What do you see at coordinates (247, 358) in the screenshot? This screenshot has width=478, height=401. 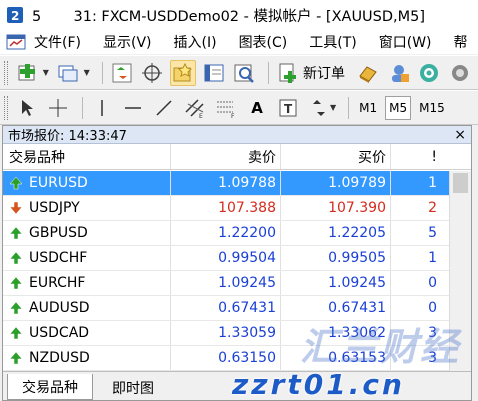 I see `bid-price: 0.63150` at bounding box center [247, 358].